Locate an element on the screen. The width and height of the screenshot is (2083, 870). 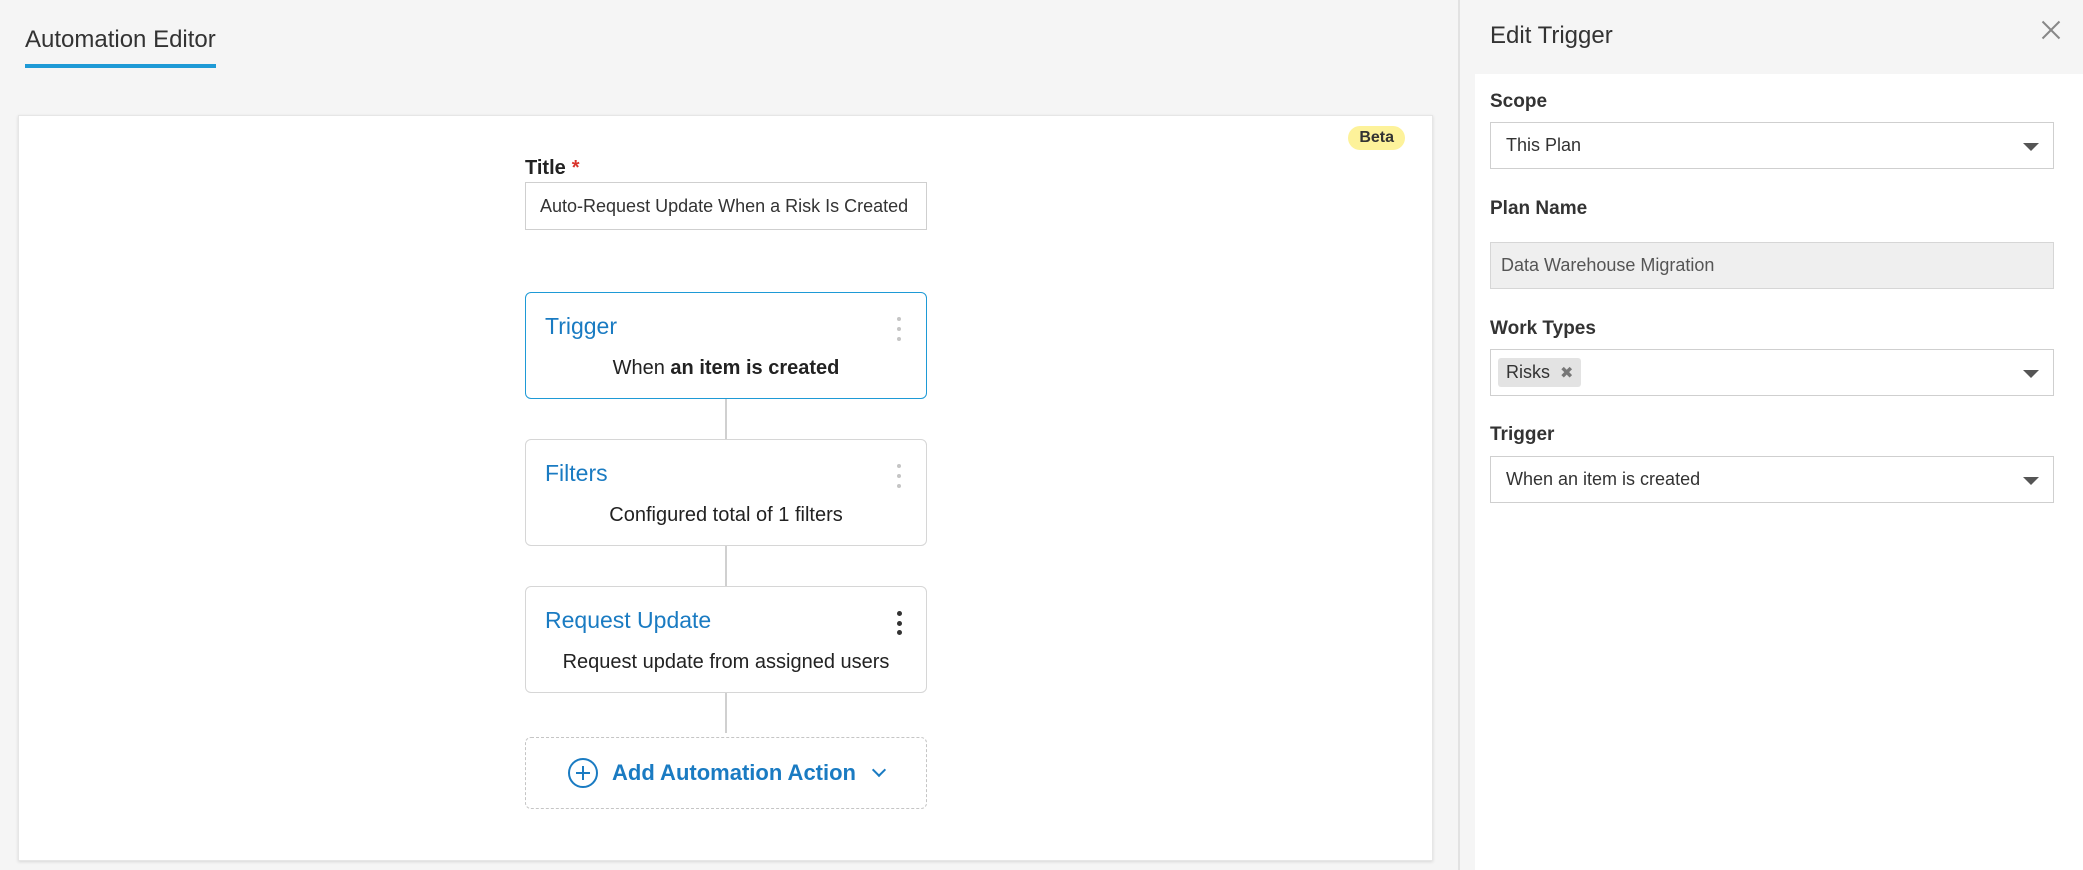
trigger-label: Trigger is located at coordinates (1522, 434).